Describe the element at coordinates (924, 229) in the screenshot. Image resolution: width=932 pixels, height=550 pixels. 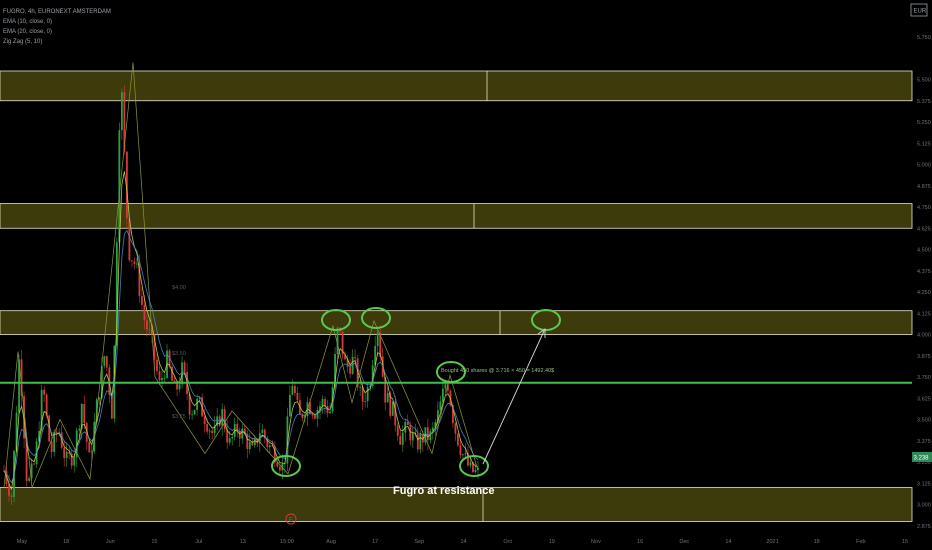
I see `y-tick-label: 4.625` at that location.